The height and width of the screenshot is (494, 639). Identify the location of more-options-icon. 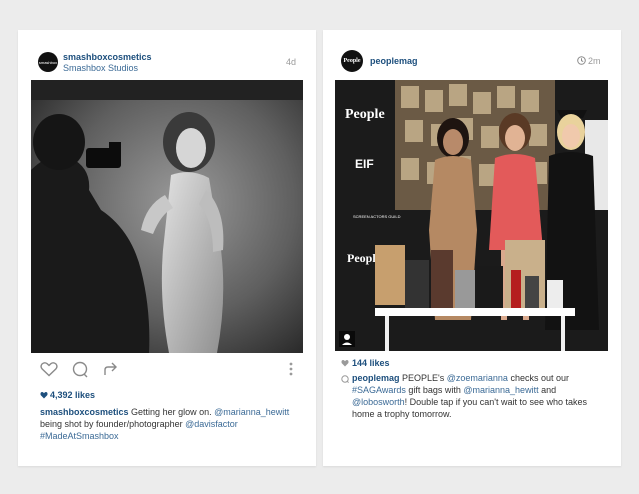
(291, 369).